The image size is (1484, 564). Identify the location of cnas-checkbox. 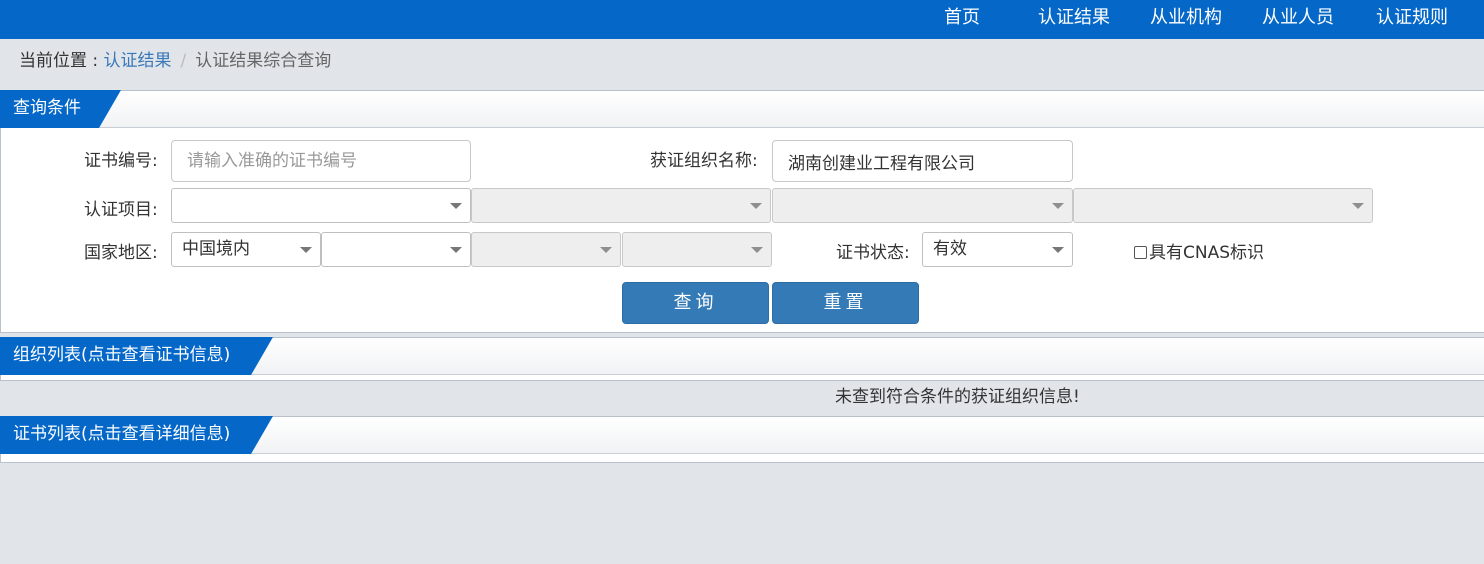
(1140, 252).